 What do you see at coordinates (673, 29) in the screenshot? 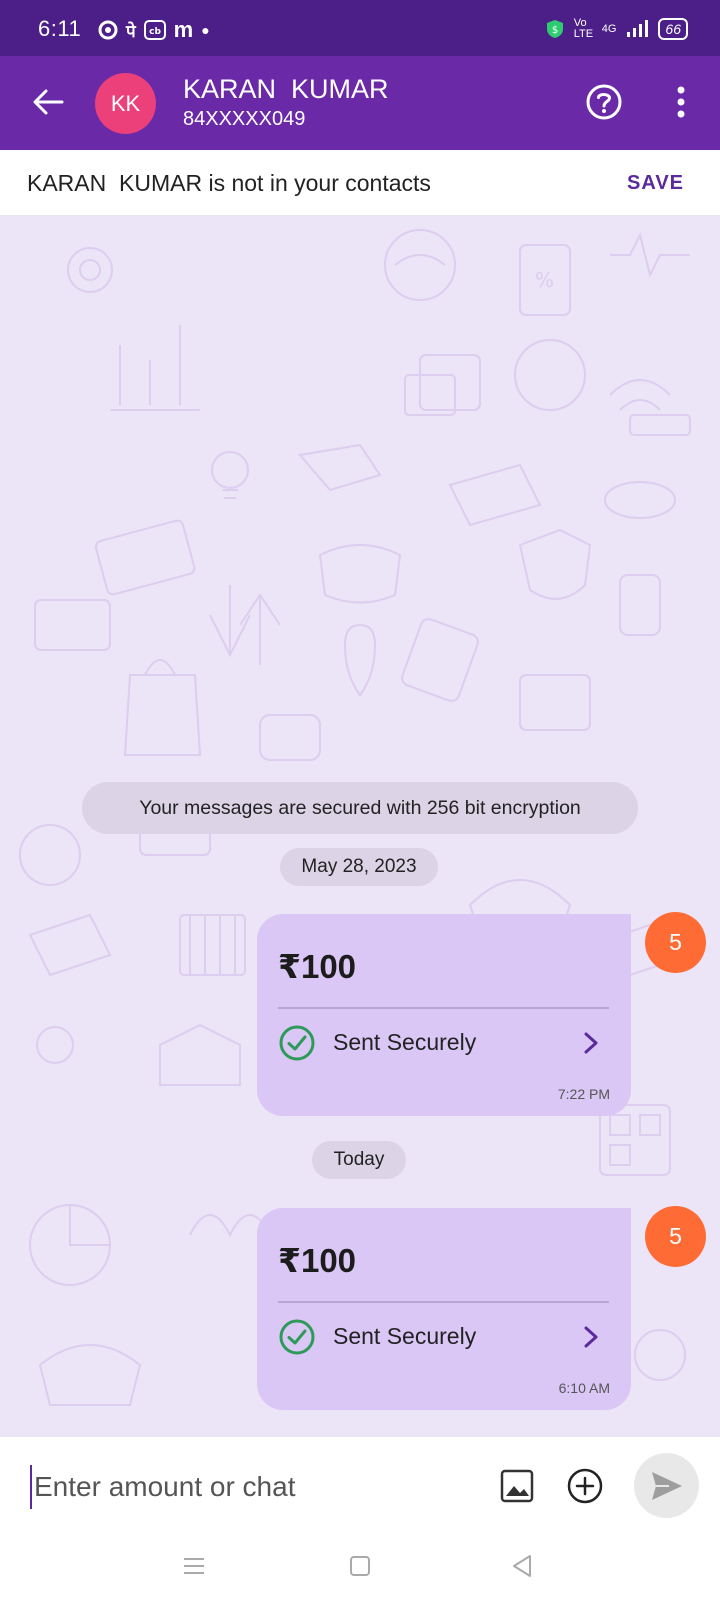
I see `battery-indicator: 66` at bounding box center [673, 29].